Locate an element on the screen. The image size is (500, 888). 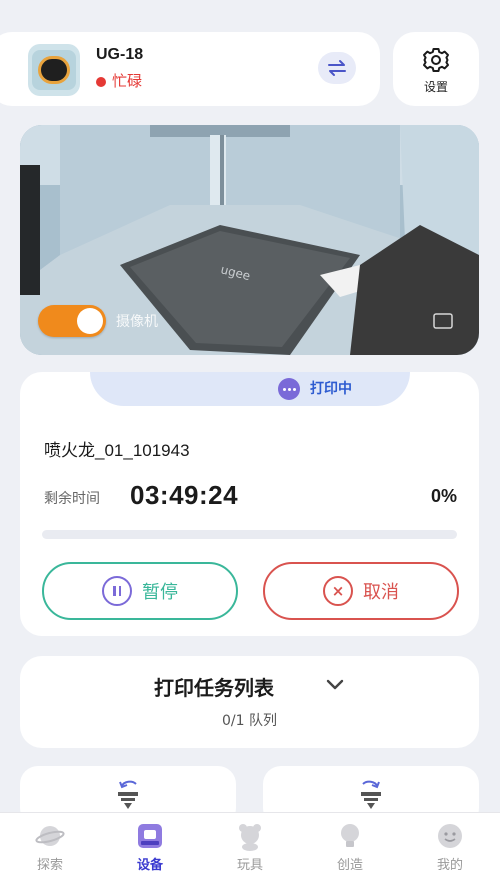
nav-label-device: 设备 is located at coordinates (149, 865).